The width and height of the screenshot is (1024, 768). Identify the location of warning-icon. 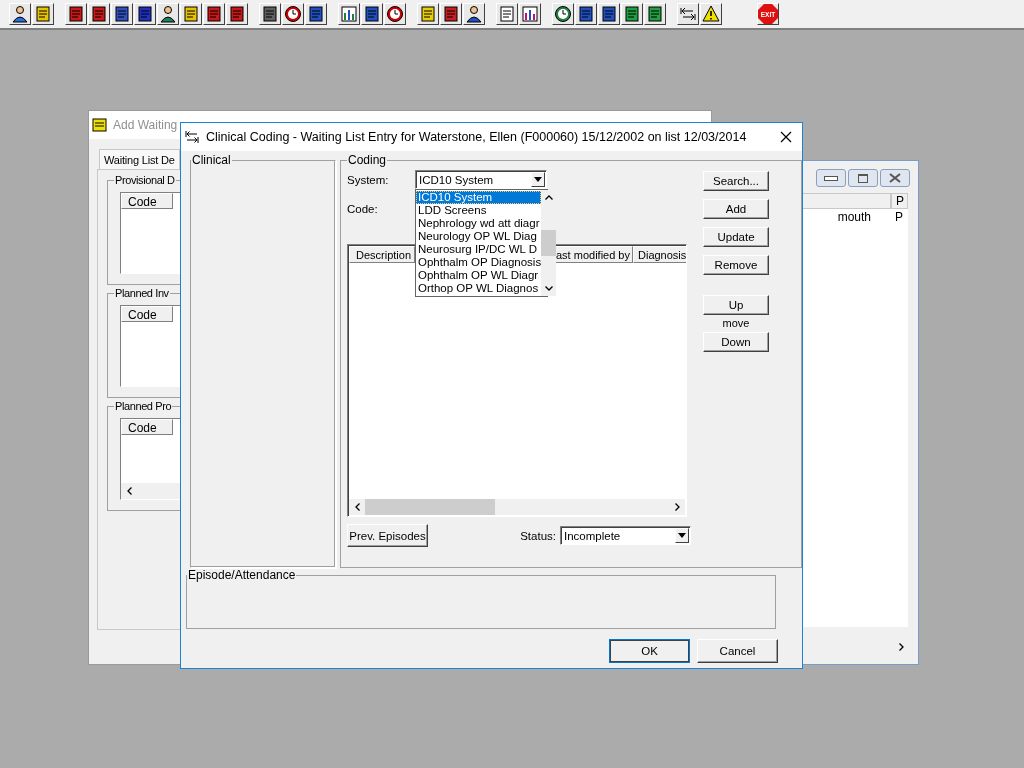
(711, 14).